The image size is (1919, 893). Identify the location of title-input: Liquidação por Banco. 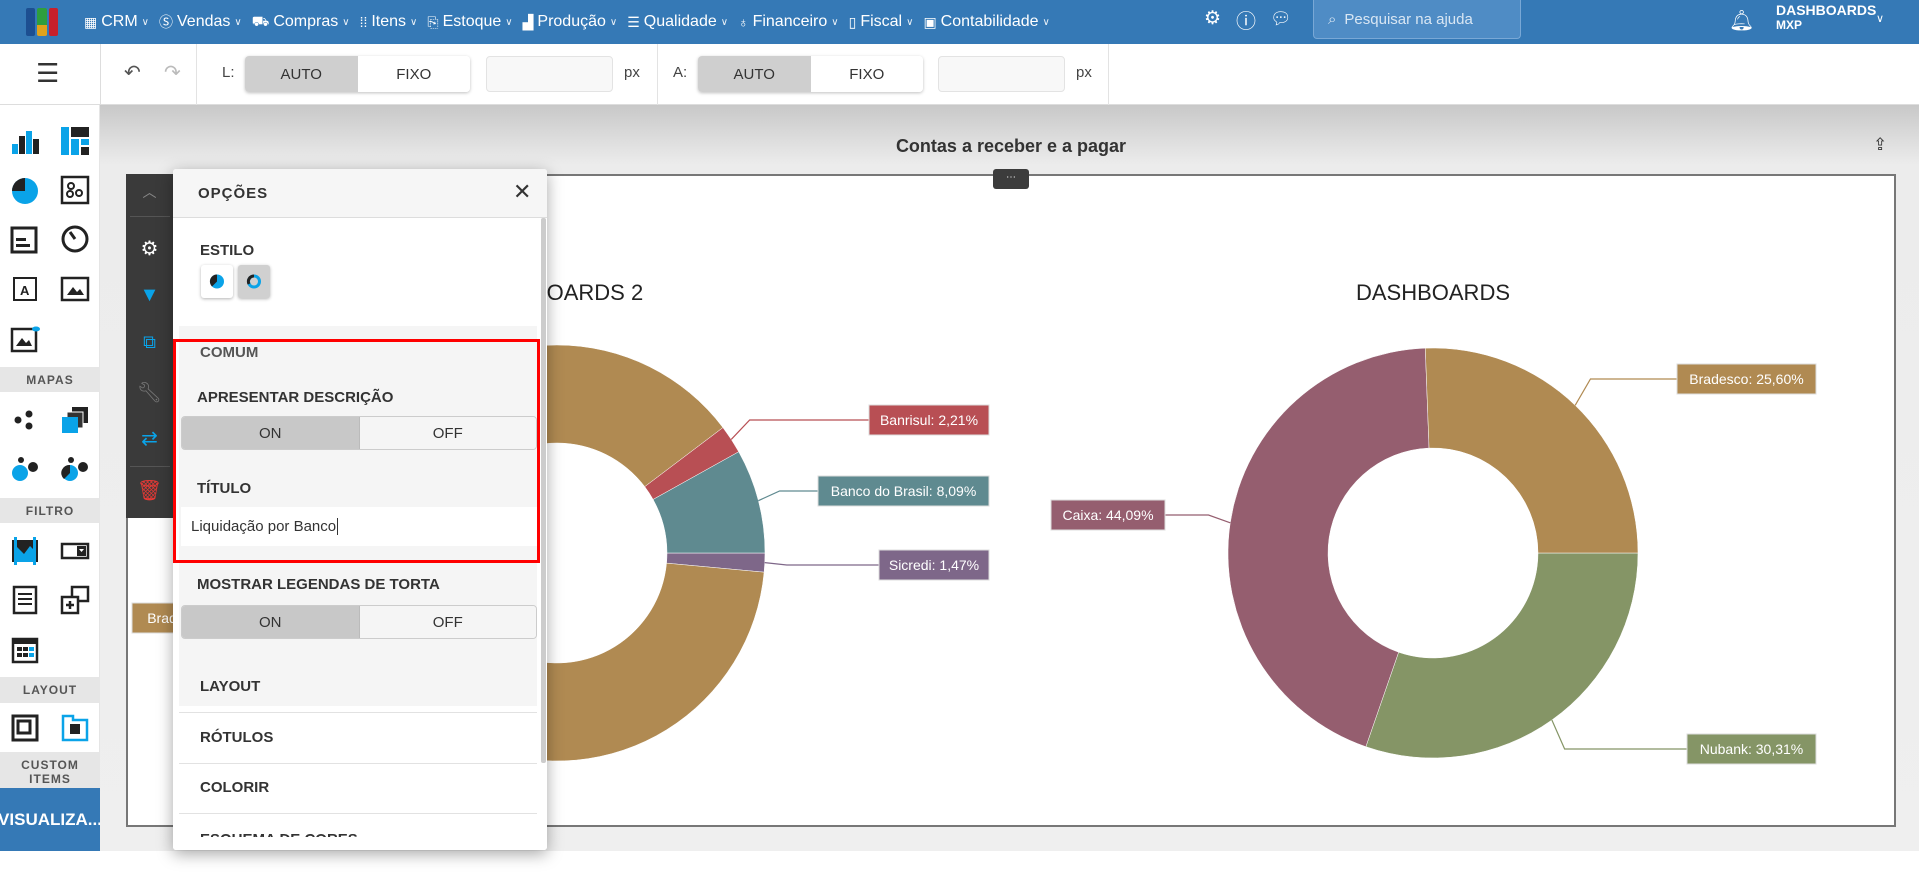
(359, 526).